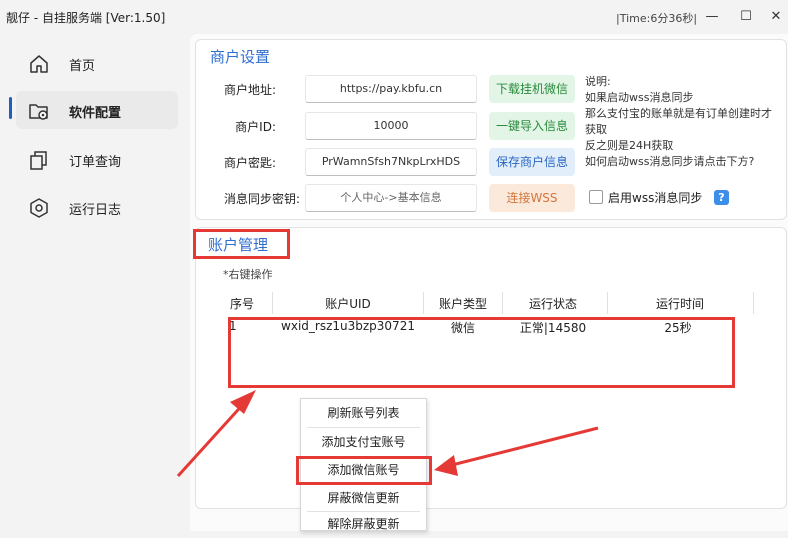 The height and width of the screenshot is (538, 788). What do you see at coordinates (216, 434) in the screenshot?
I see `arrow-to-table` at bounding box center [216, 434].